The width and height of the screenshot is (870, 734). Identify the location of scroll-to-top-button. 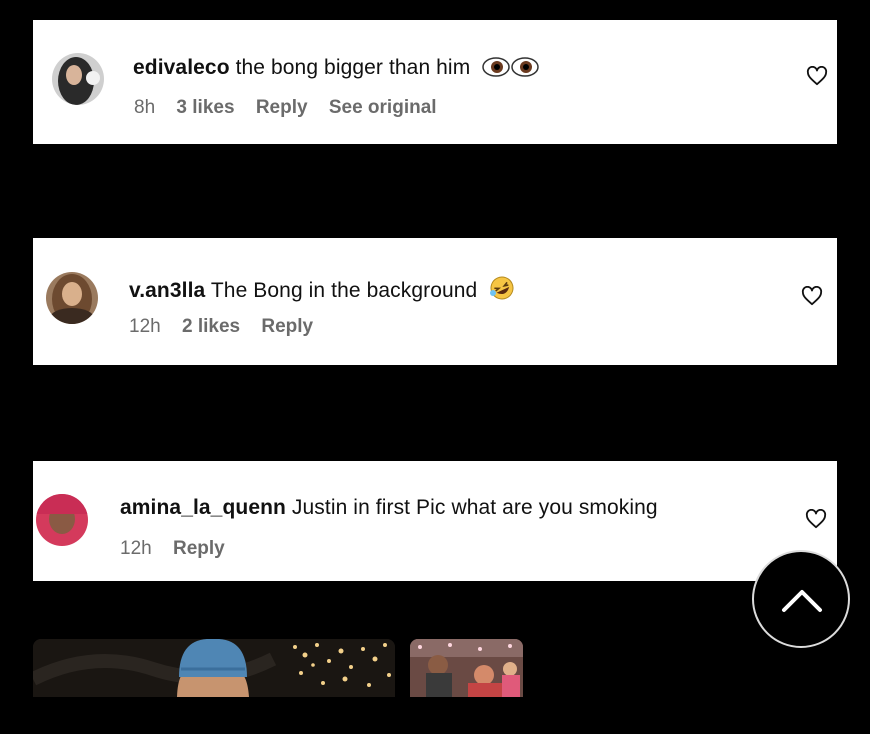
(801, 599).